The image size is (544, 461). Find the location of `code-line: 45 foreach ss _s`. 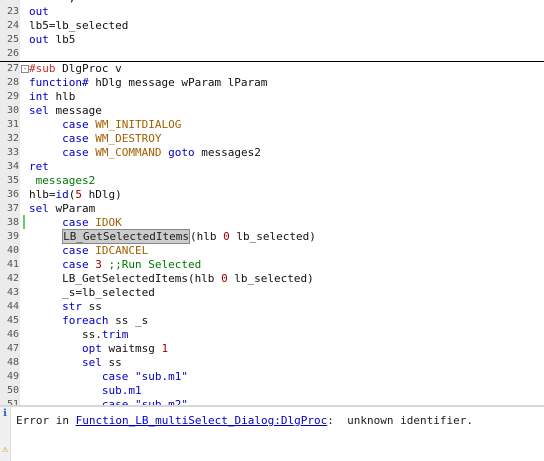

code-line: 45 foreach ss _s is located at coordinates (272, 321).